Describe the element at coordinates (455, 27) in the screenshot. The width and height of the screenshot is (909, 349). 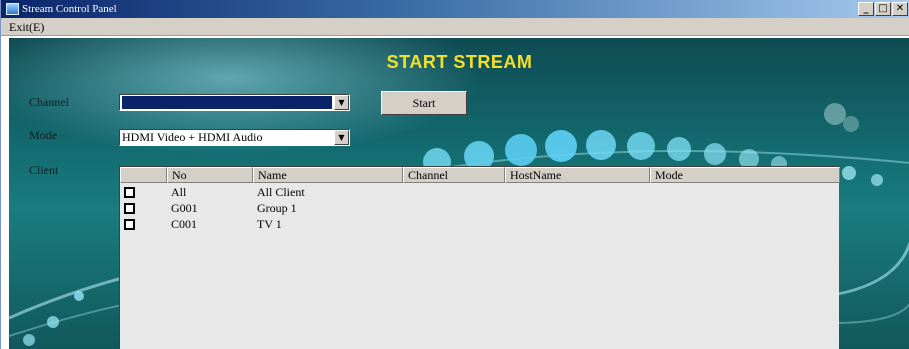
I see `menu-bar: Exit(E)` at that location.